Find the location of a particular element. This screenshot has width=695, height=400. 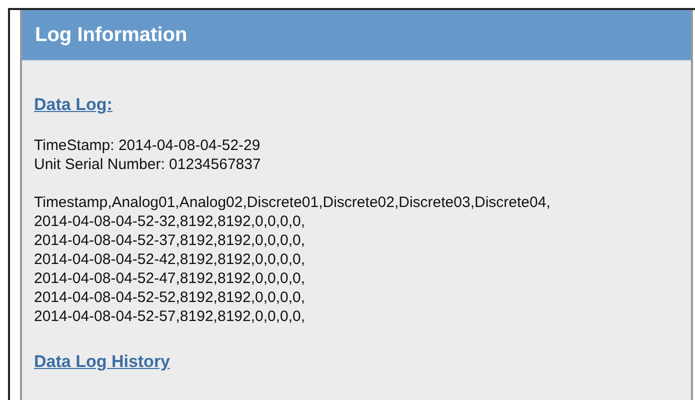

log-line: 2014-04-08-04-52-42,8192,8192,0,0,0,0, is located at coordinates (170, 259).